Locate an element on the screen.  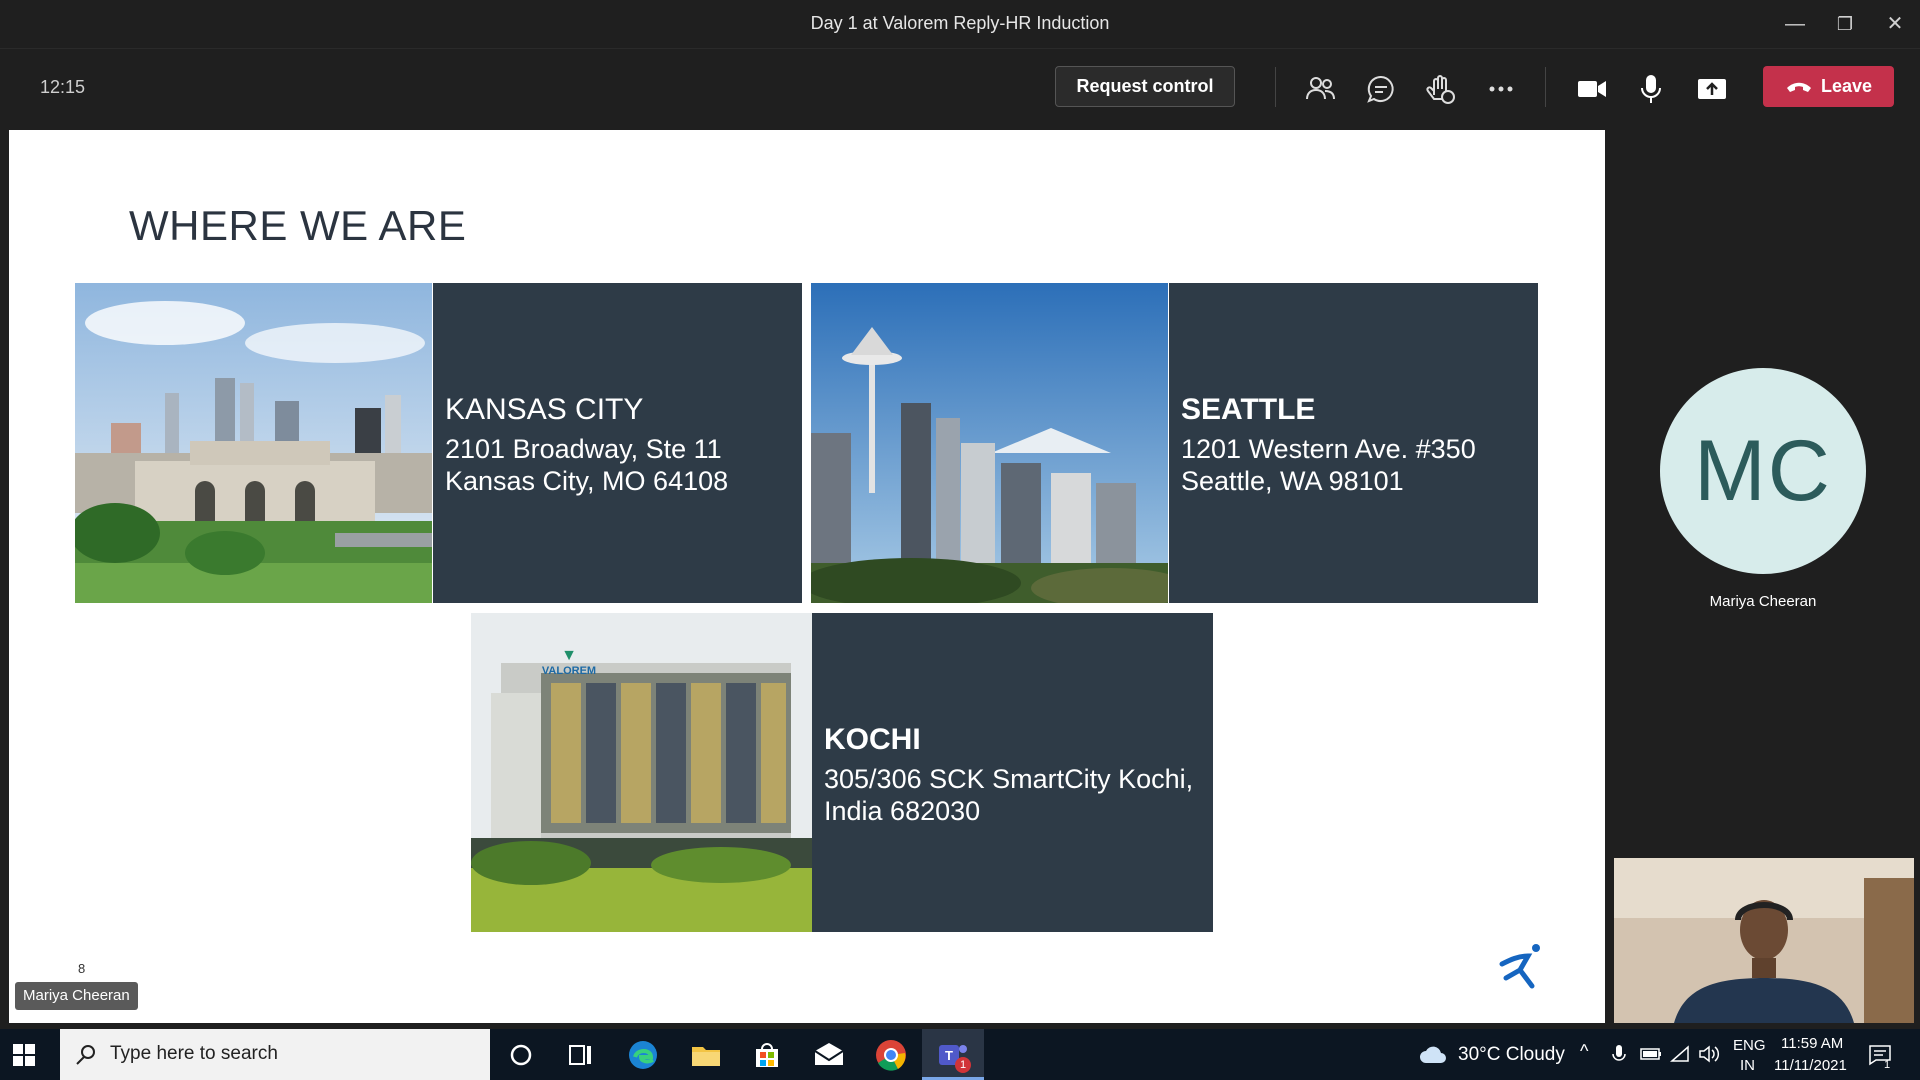
edge-browser-icon is located at coordinates (643, 1055).